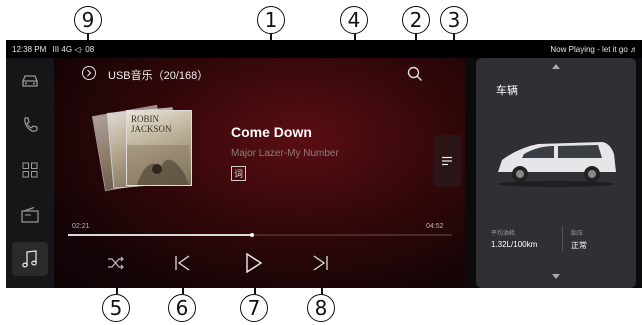 The height and width of the screenshot is (325, 642). I want to click on stat-divider, so click(562, 239).